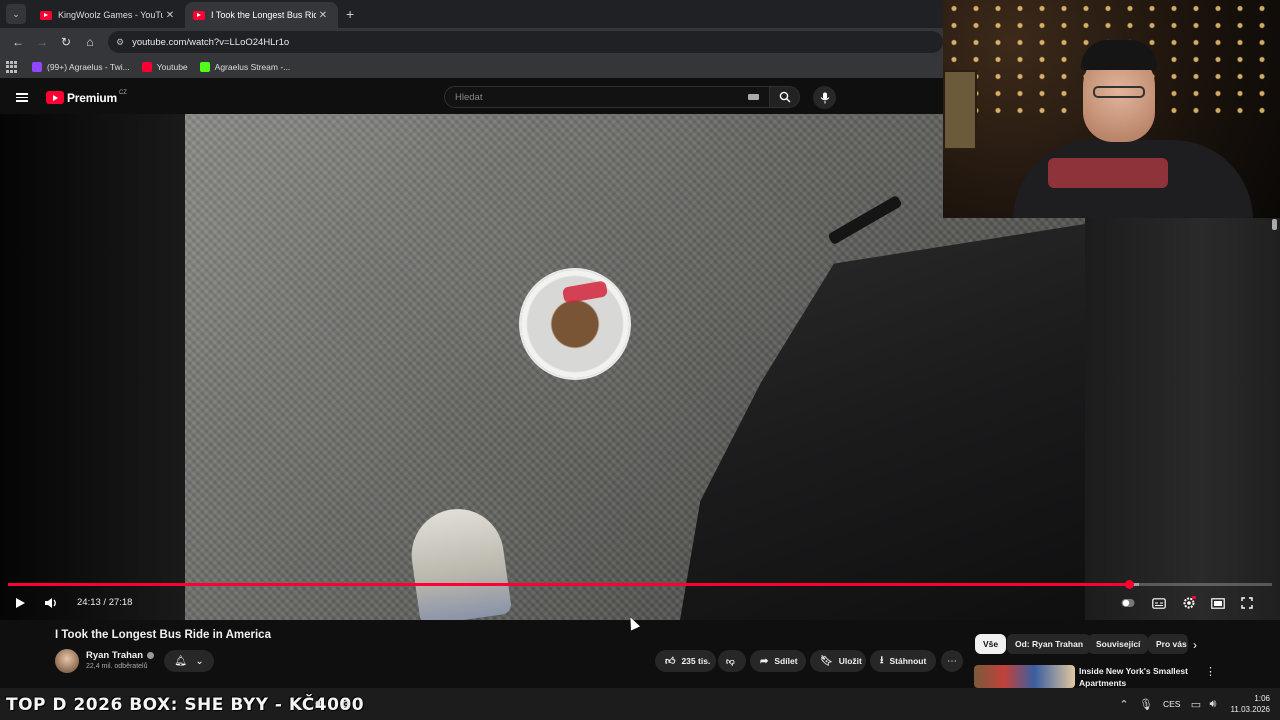  I want to click on fullscreen-icon, so click(1247, 603).